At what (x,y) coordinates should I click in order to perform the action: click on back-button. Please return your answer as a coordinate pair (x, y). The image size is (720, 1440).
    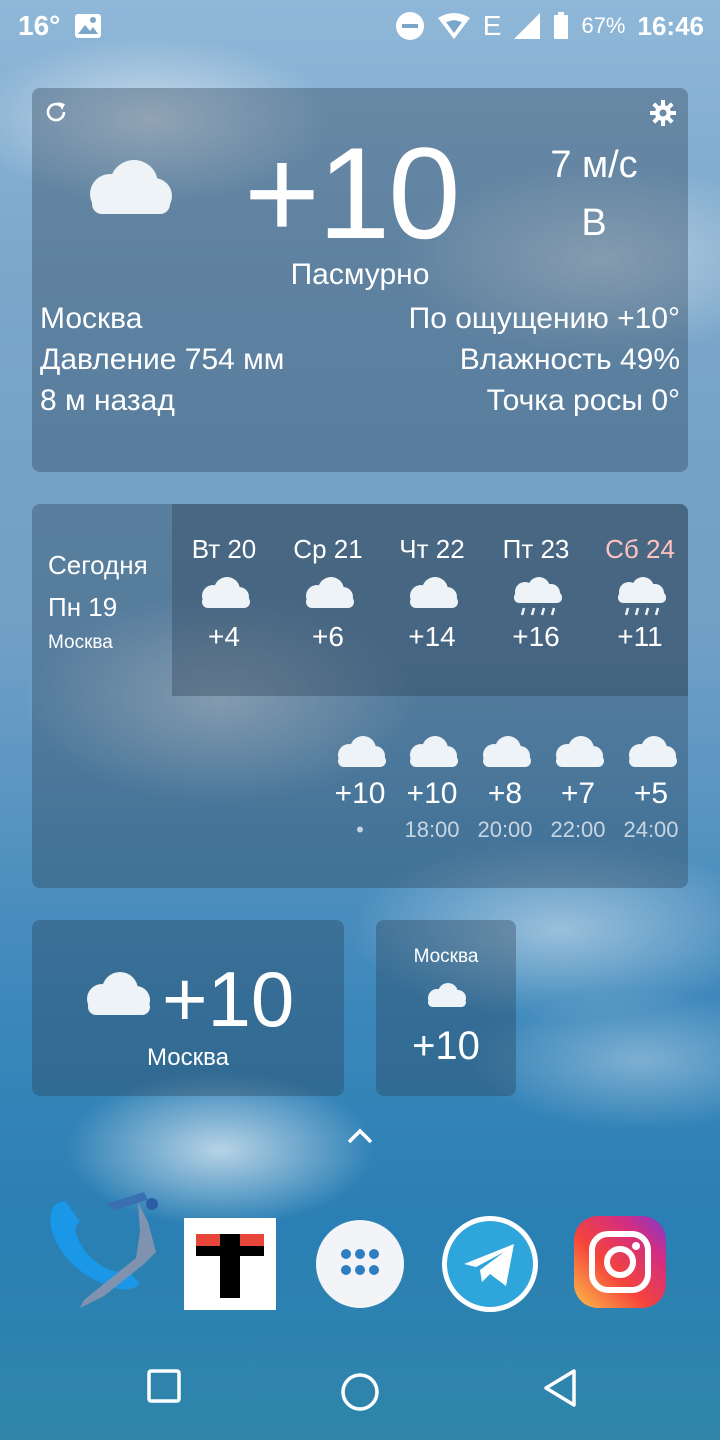
    Looking at the image, I should click on (560, 1390).